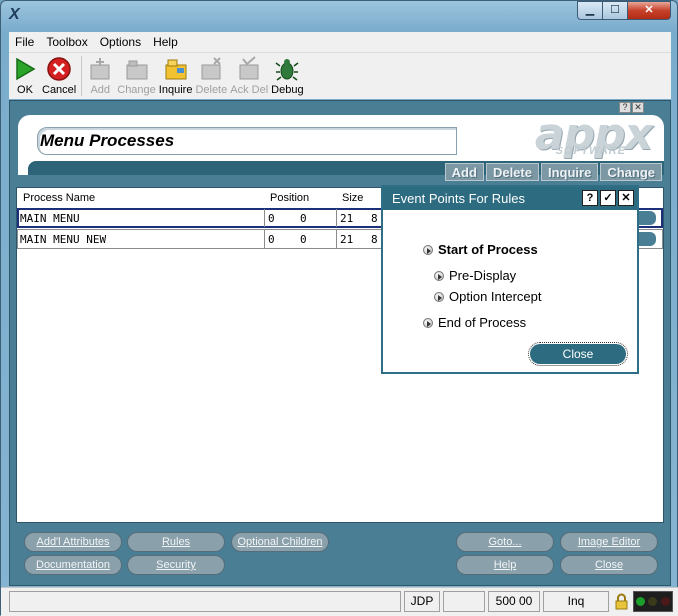 This screenshot has height=616, width=678. Describe the element at coordinates (290, 198) in the screenshot. I see `column-header-position: Position` at that location.